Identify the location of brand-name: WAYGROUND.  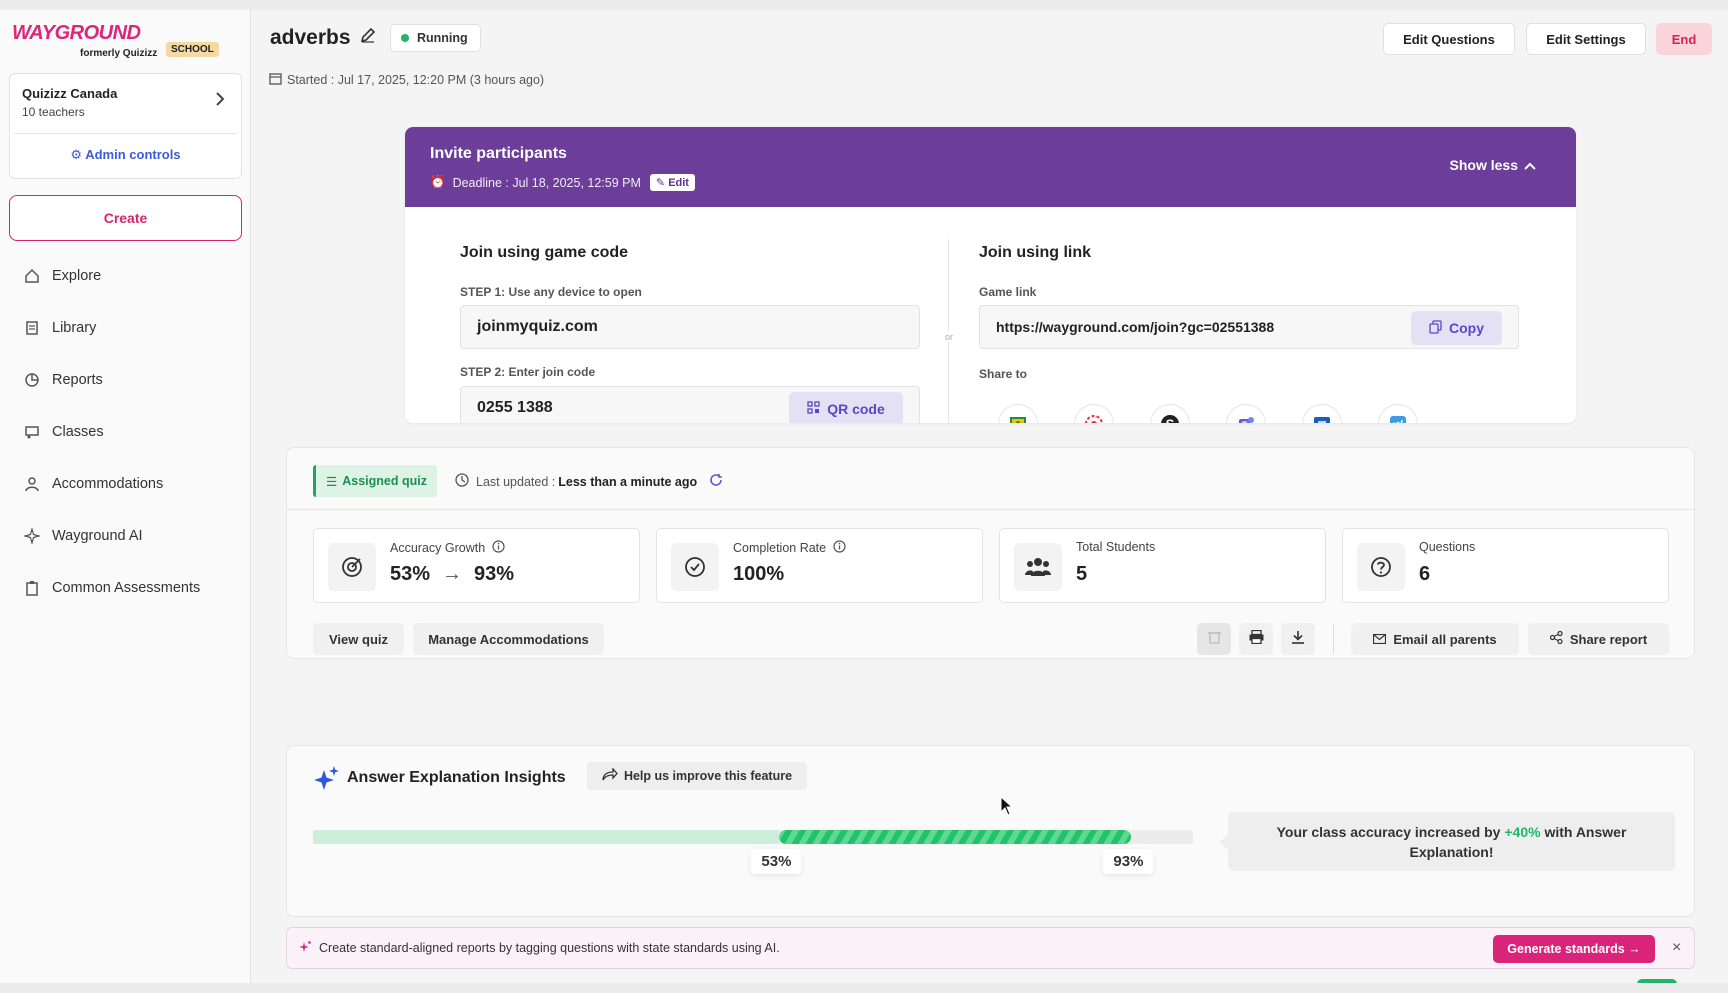
(76, 33).